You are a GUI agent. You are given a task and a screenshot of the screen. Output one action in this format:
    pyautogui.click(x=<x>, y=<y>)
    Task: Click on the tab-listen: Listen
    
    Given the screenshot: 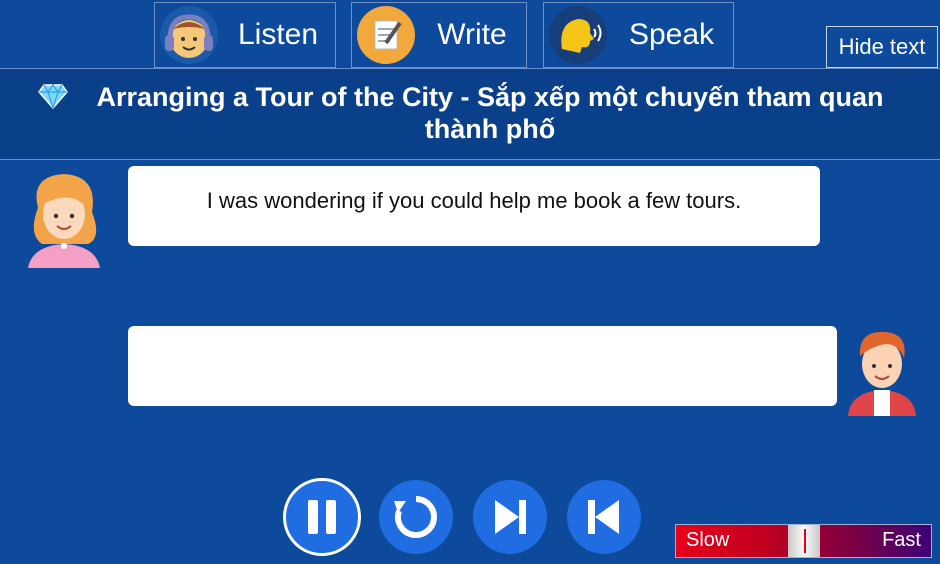 What is the action you would take?
    pyautogui.click(x=245, y=35)
    